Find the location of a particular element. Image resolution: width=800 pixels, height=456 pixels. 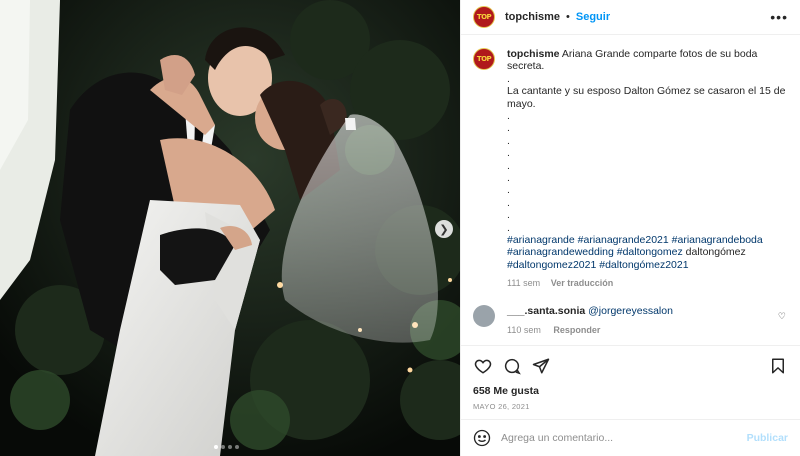

caption-plain-tag: daltongómez is located at coordinates (715, 252).